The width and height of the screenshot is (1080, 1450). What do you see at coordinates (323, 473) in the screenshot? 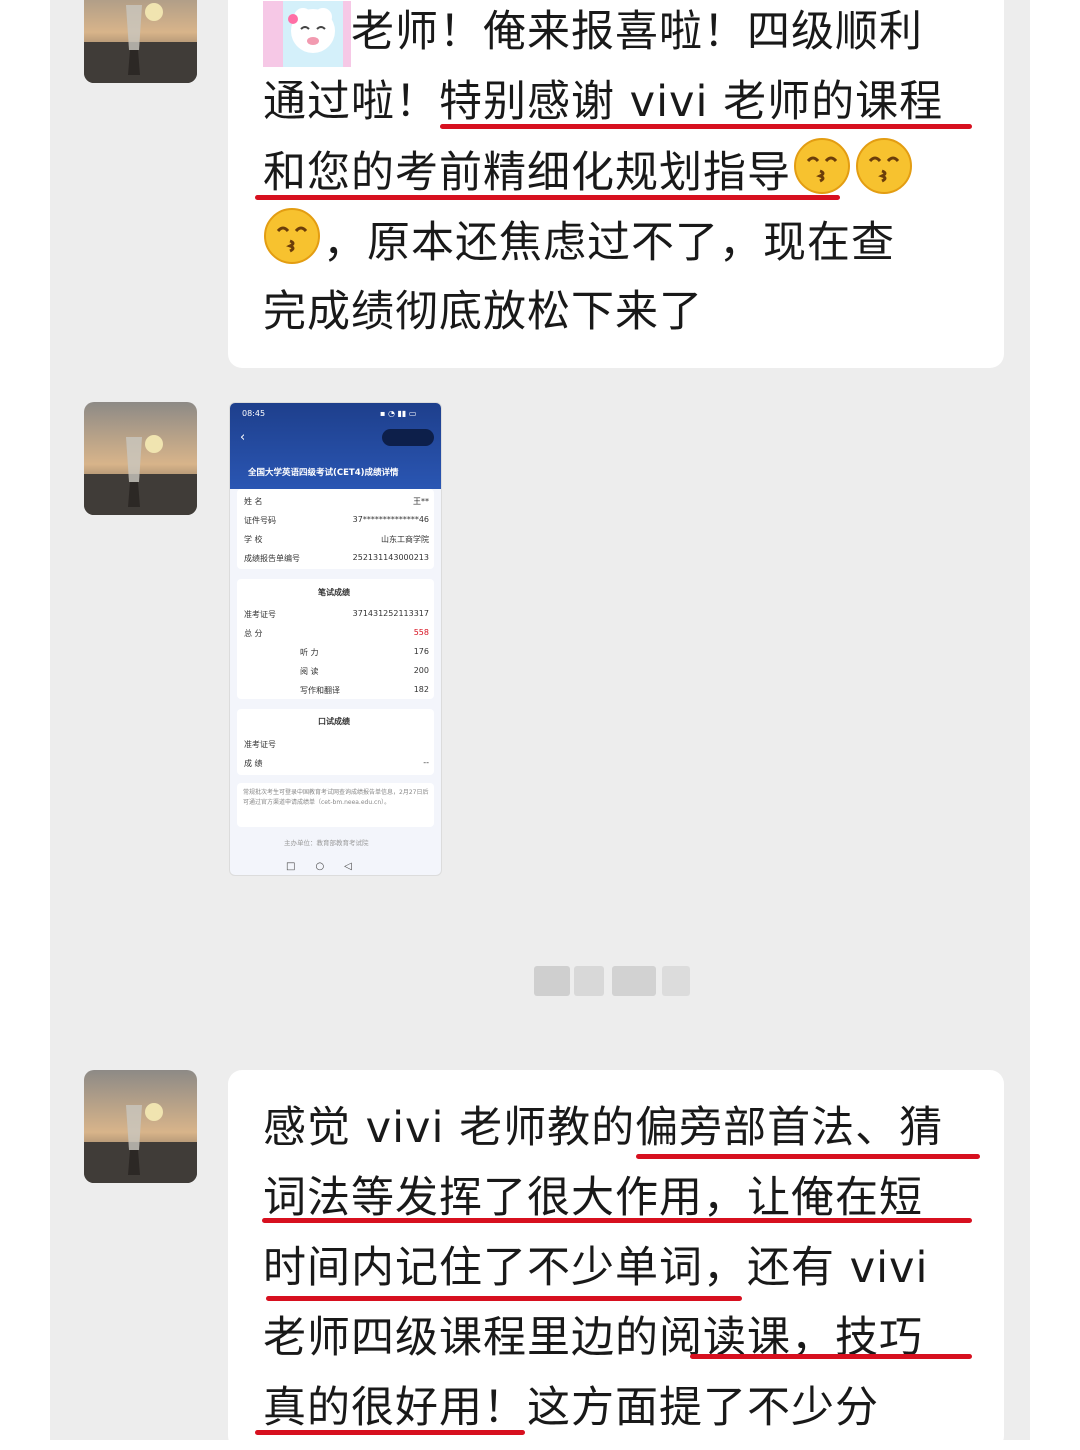
I see `screenshot-title: 全国大学英语四级考试(CET4)成绩详情` at bounding box center [323, 473].